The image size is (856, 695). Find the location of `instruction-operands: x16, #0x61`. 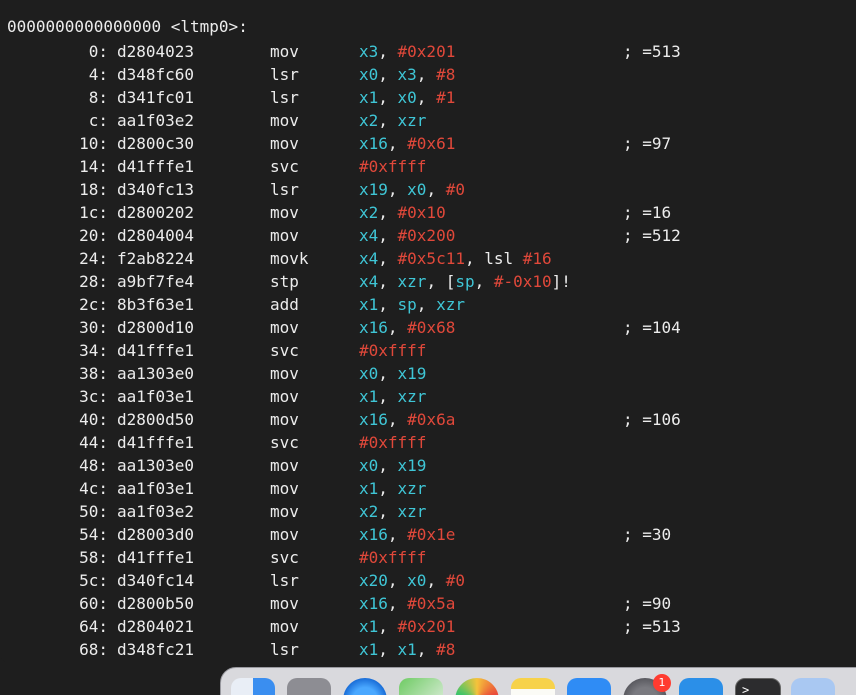

instruction-operands: x16, #0x61 is located at coordinates (407, 143).